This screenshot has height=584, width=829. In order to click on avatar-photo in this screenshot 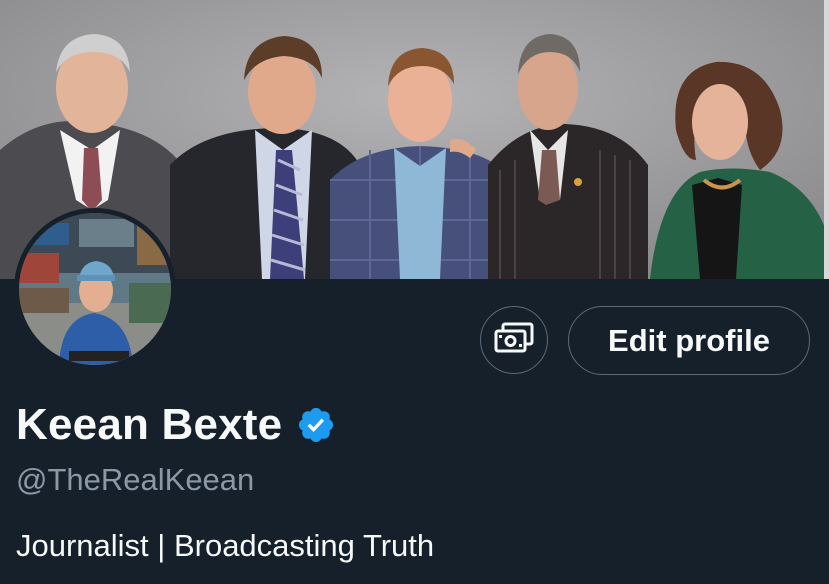, I will do `click(95, 289)`.